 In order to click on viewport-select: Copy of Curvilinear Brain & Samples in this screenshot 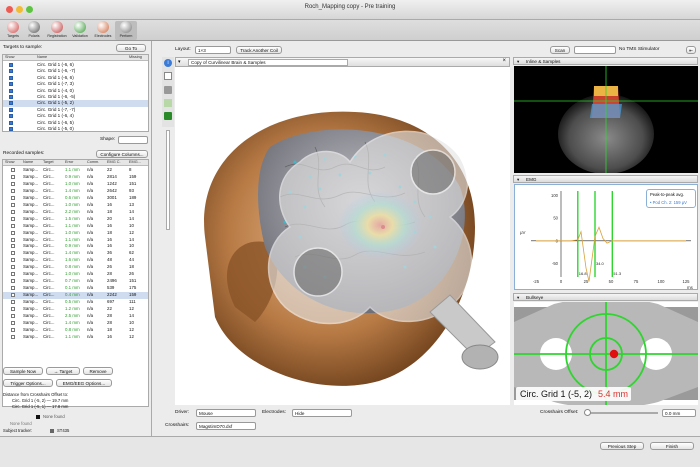, I will do `click(268, 62)`.